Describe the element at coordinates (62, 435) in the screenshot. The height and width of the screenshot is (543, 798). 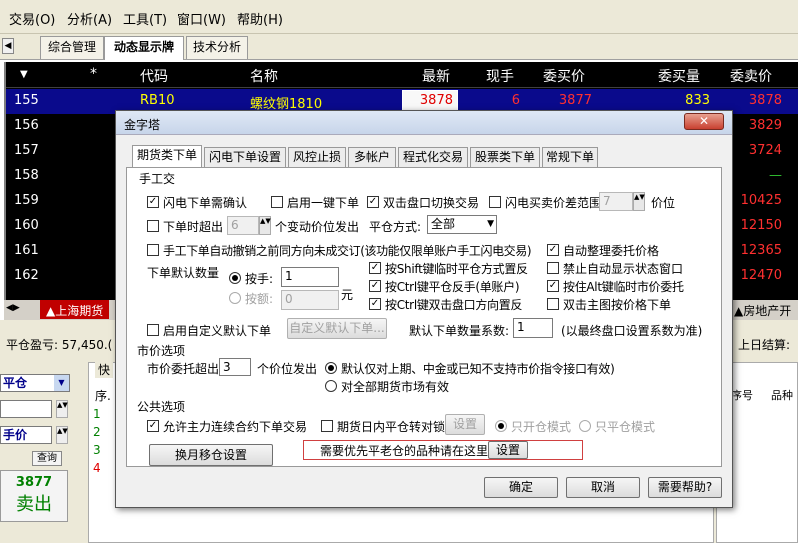
I see `price-spin-icon: ▲▼` at that location.